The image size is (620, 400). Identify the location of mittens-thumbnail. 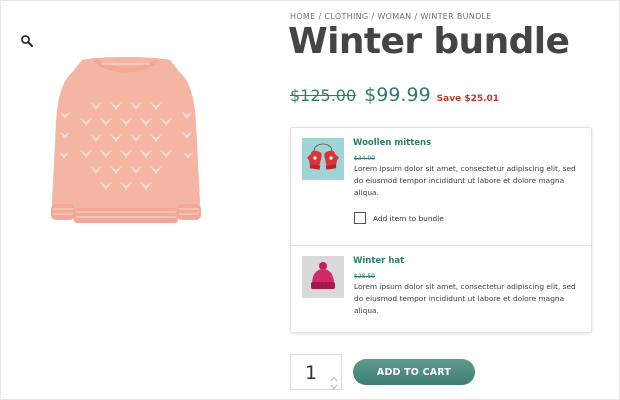
(323, 159).